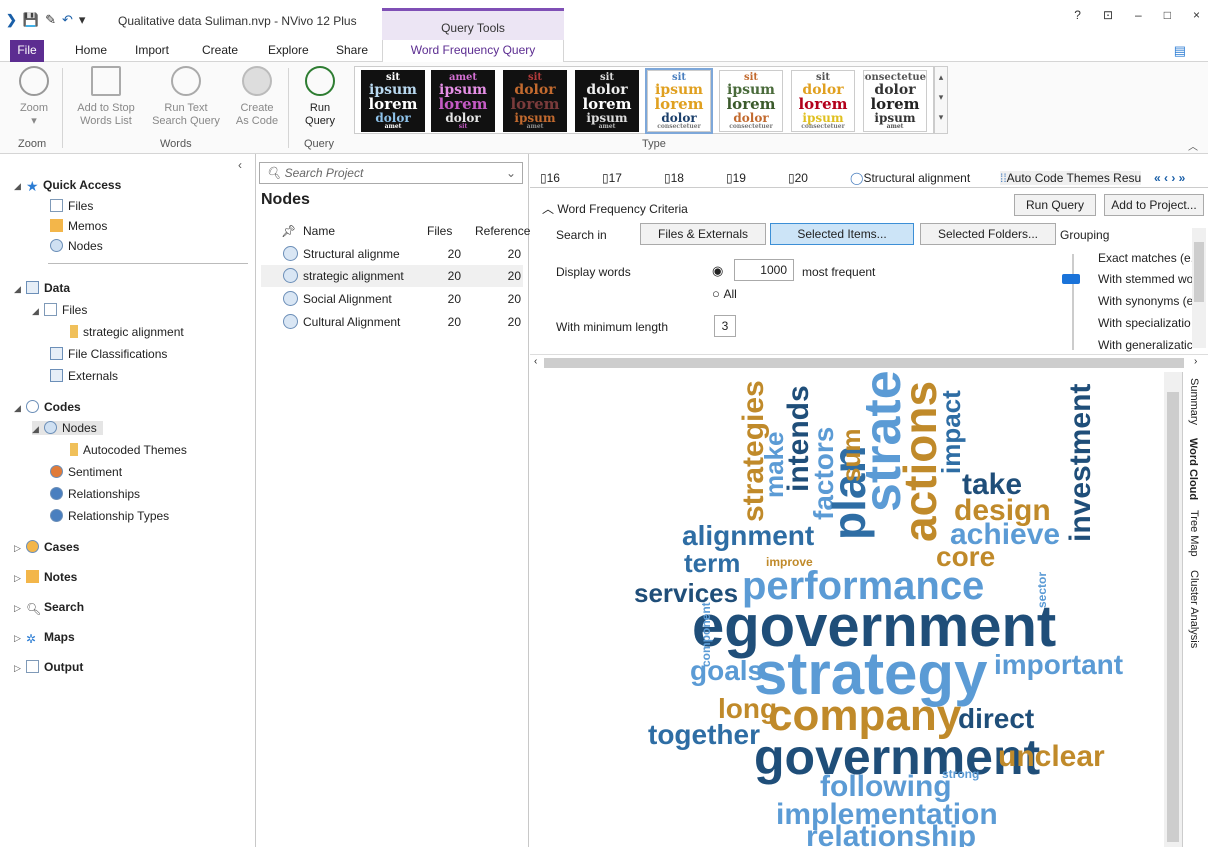  I want to click on table-row: Cultural Alignment 20 20, so click(392, 322).